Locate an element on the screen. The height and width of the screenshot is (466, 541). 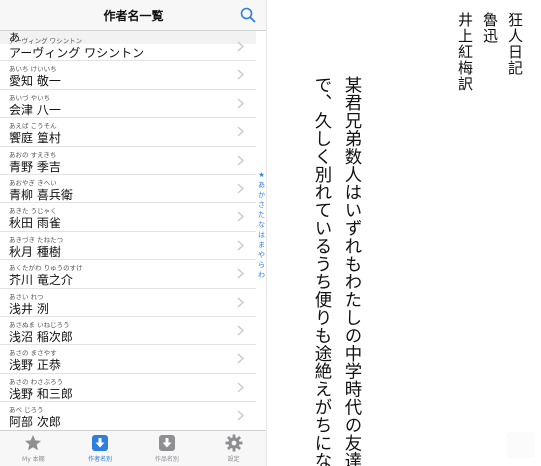
list-item: あくたがわ りゅうのすけ 芥川 竜之介 is located at coordinates (128, 274).